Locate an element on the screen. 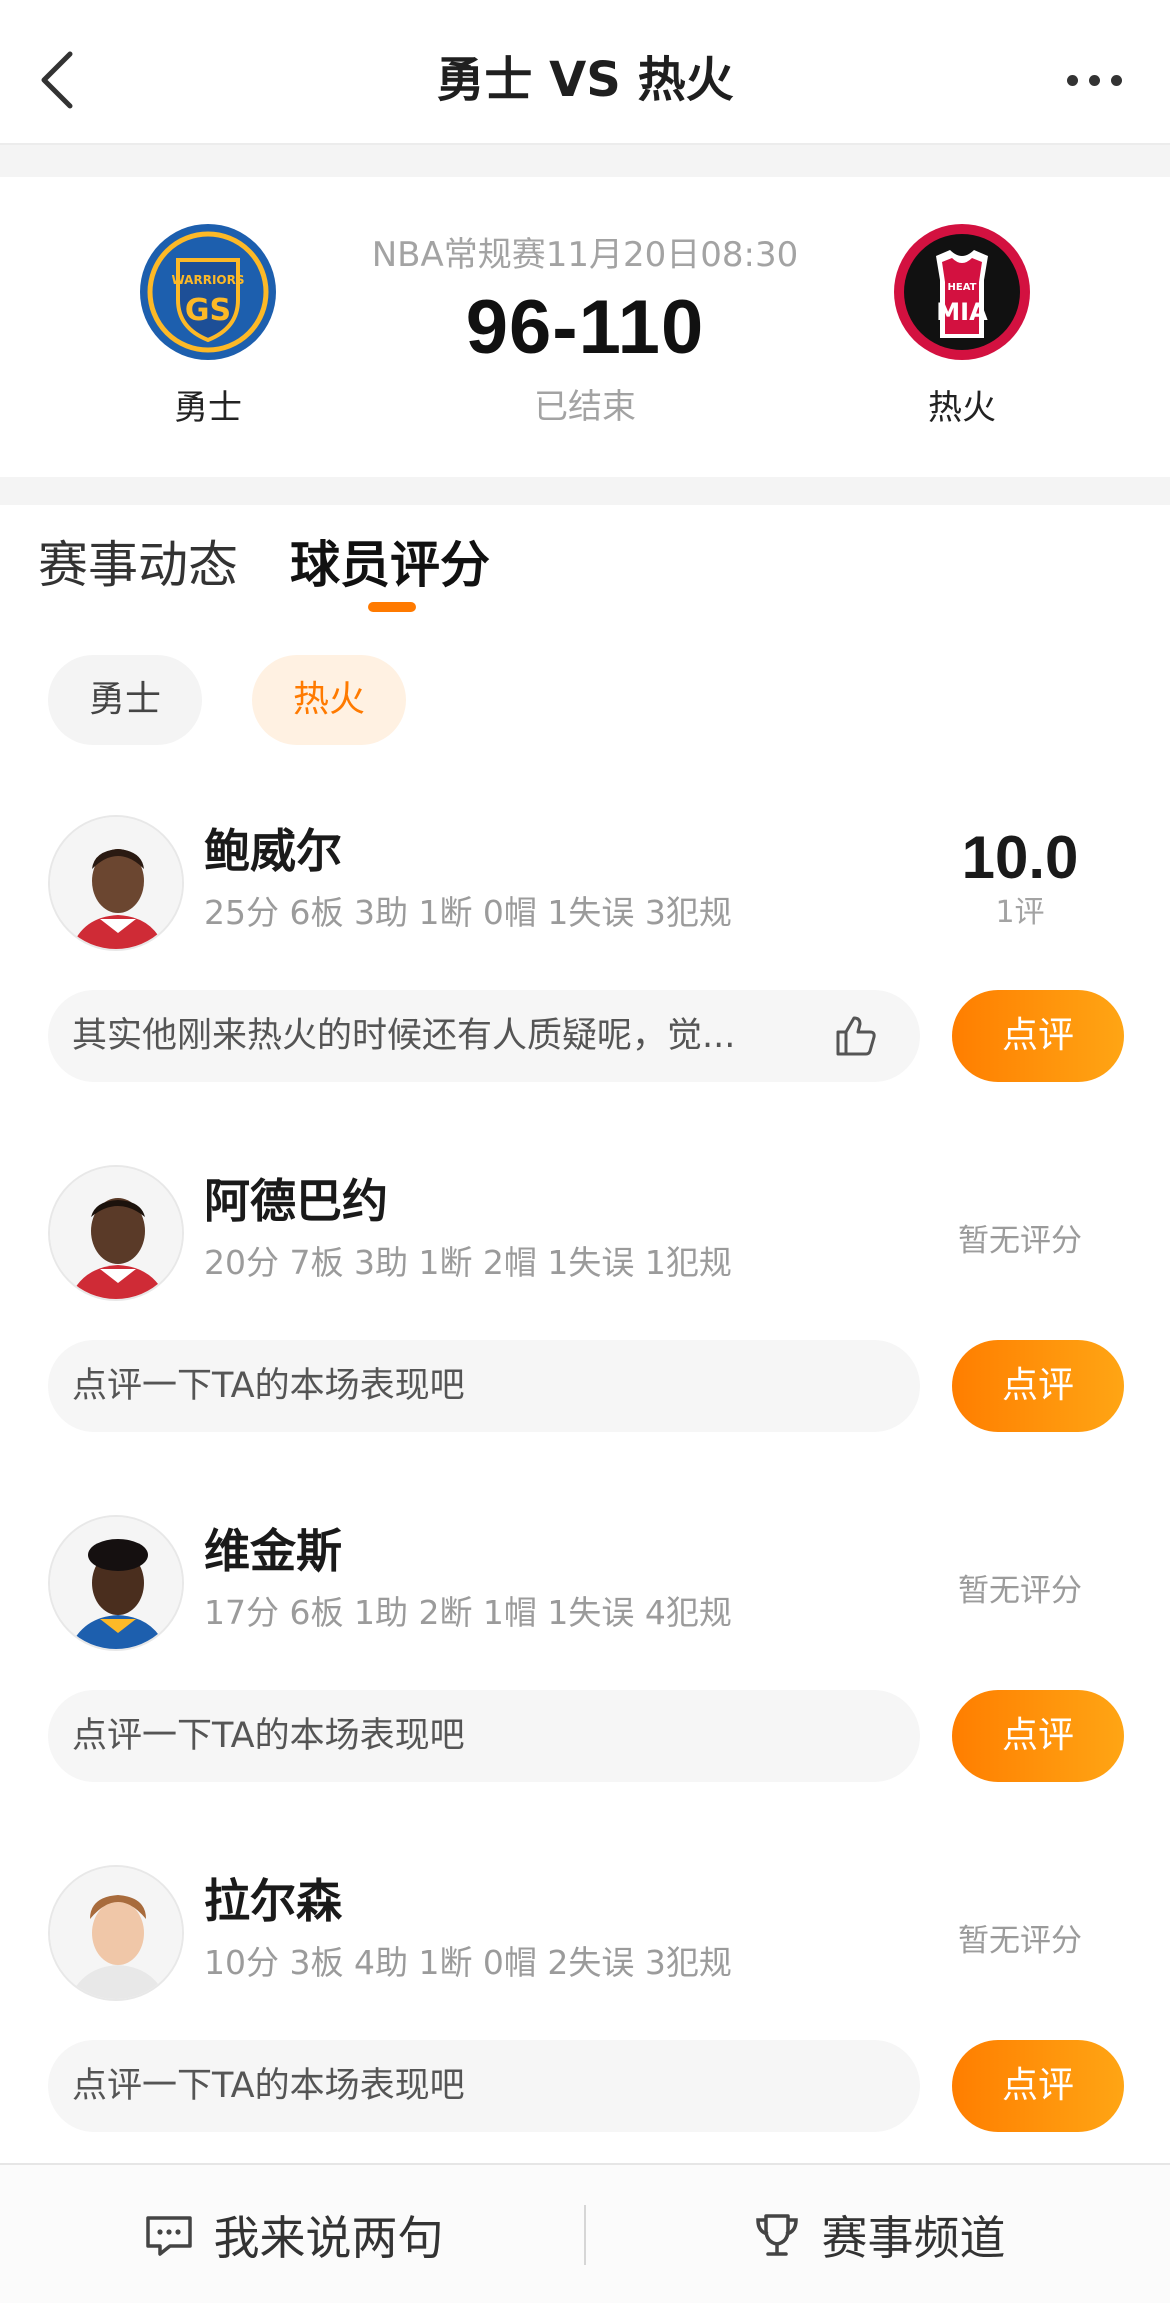  home-team: WARRIORS GS 勇士 is located at coordinates (208, 325).